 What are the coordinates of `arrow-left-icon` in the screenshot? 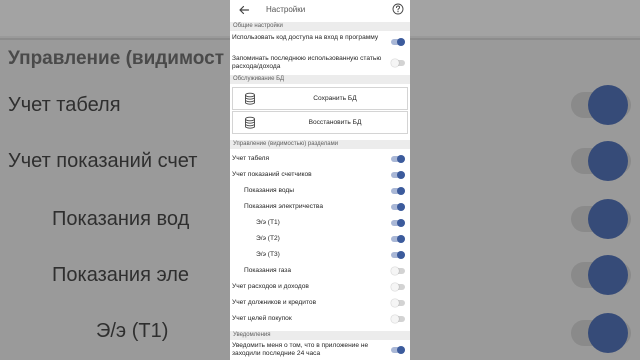 It's located at (244, 10).